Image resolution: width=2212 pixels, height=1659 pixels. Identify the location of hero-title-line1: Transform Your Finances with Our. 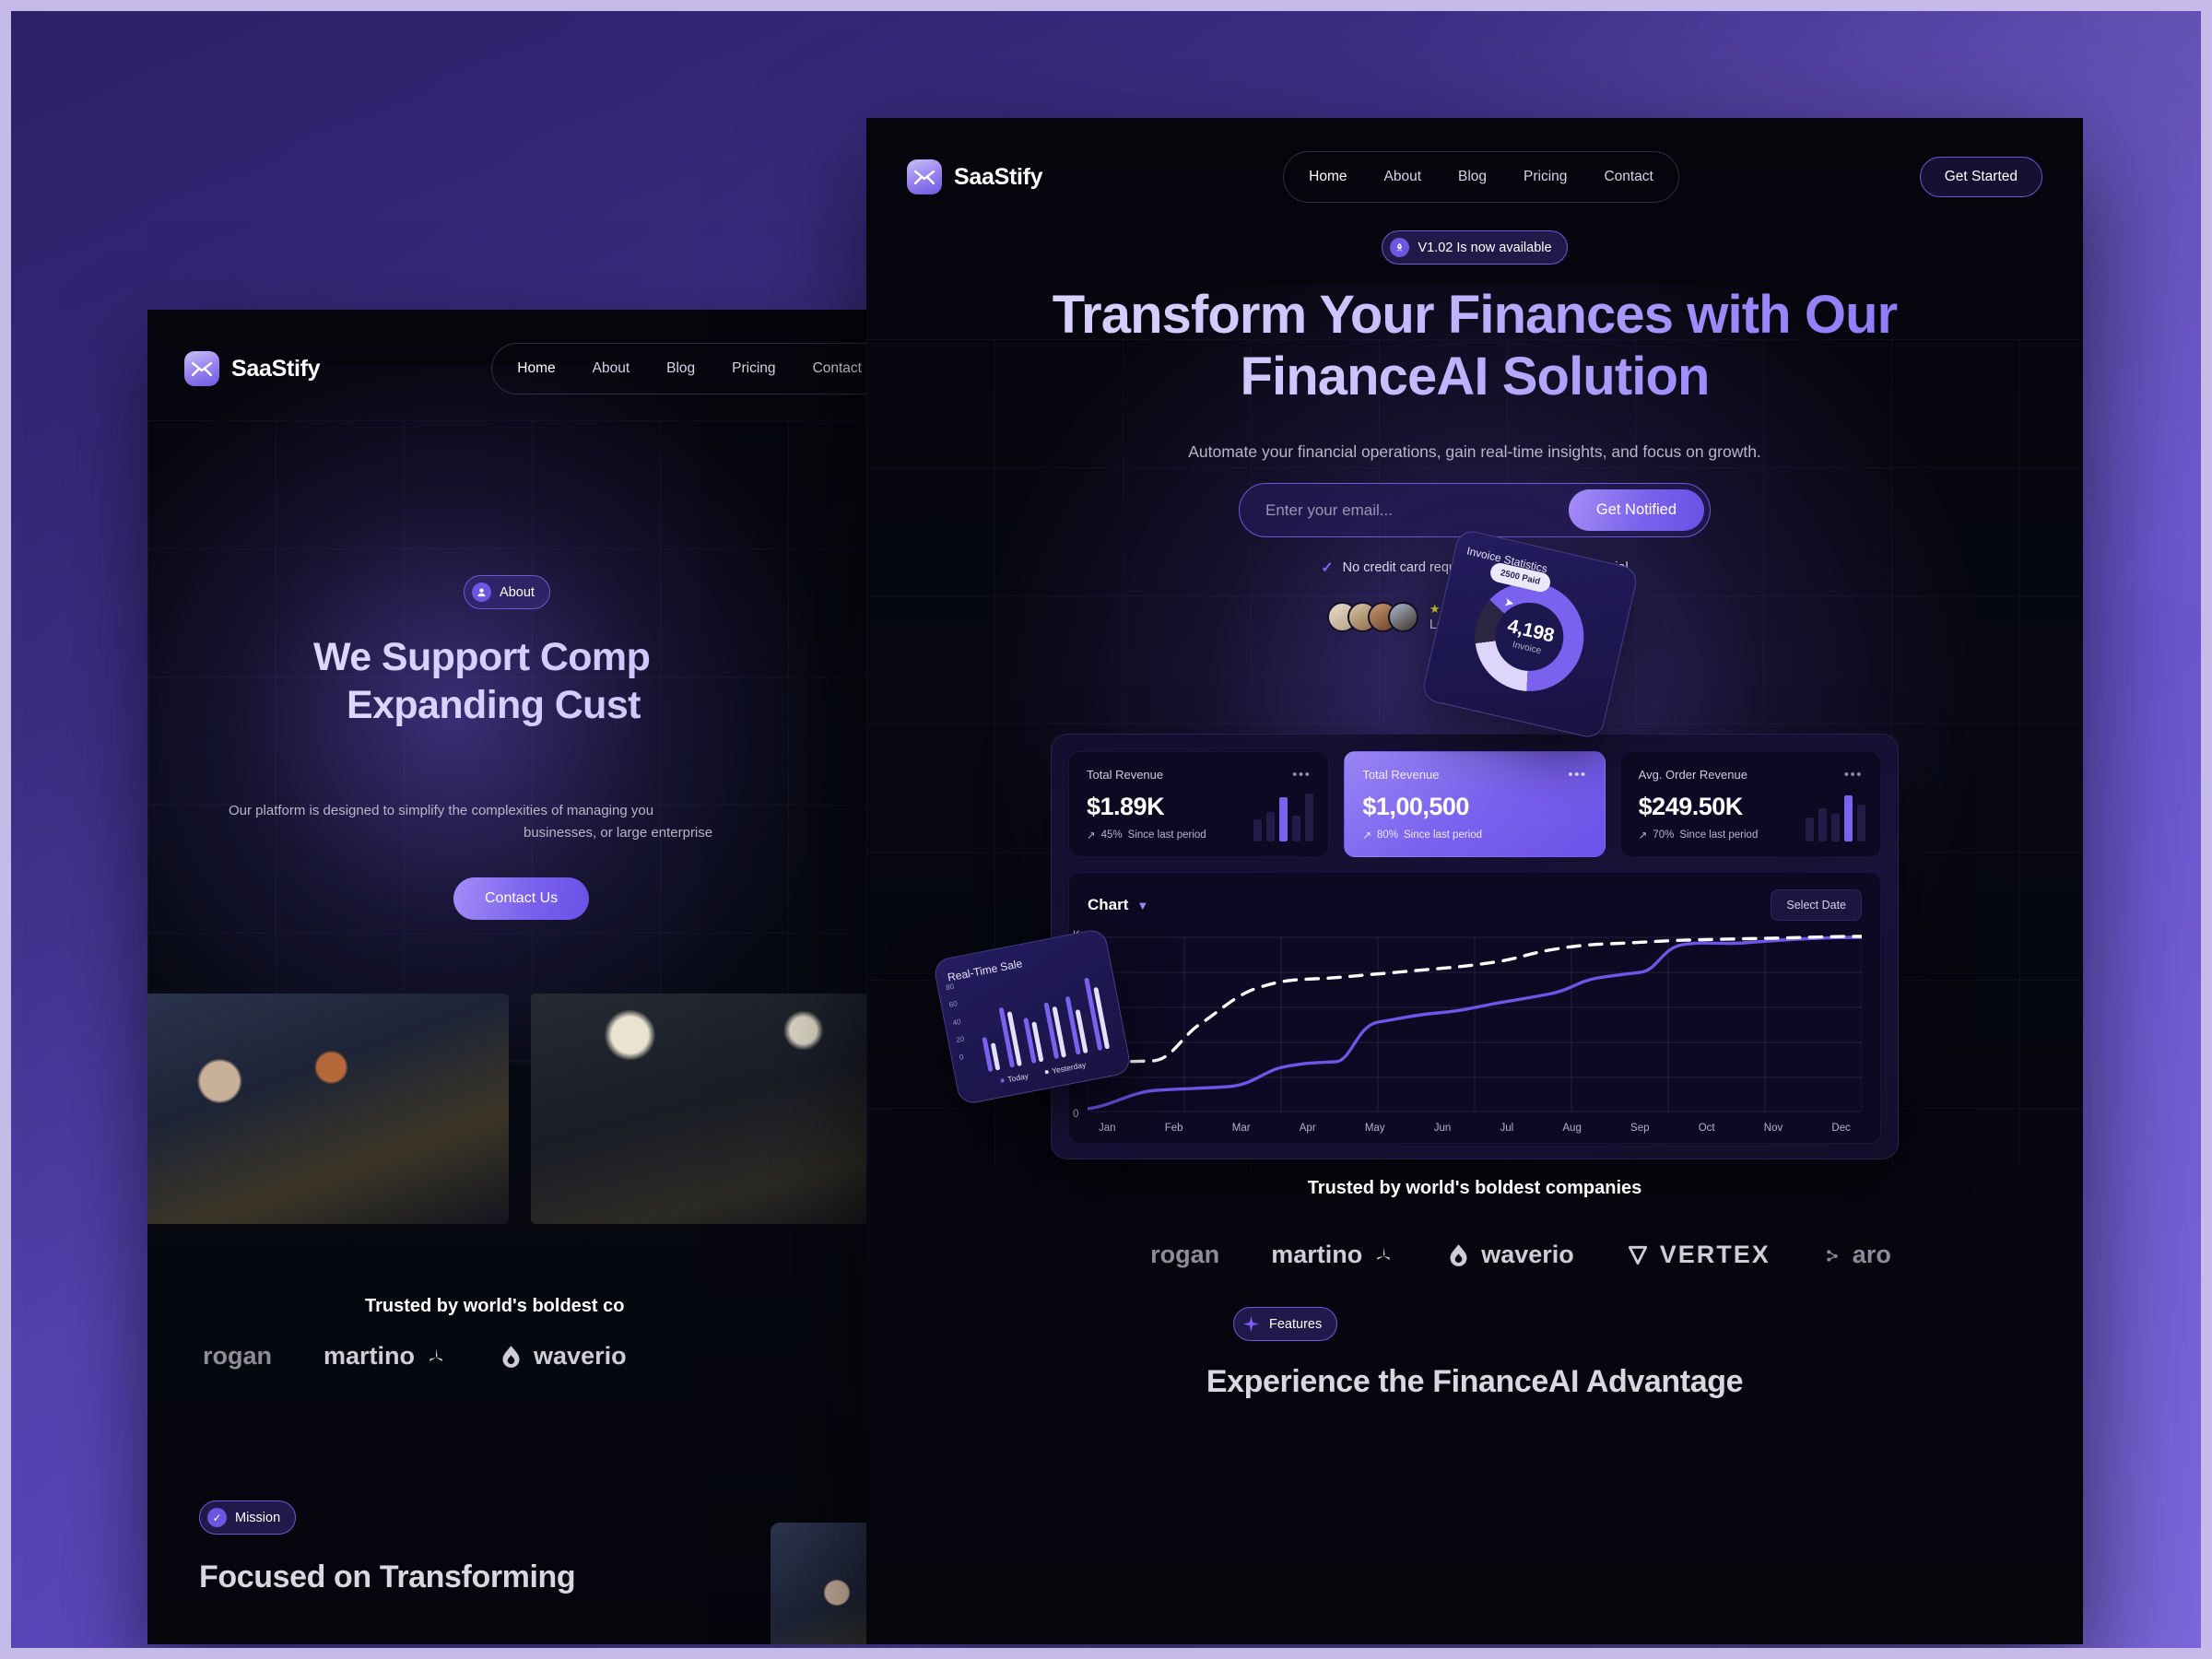
(1474, 315).